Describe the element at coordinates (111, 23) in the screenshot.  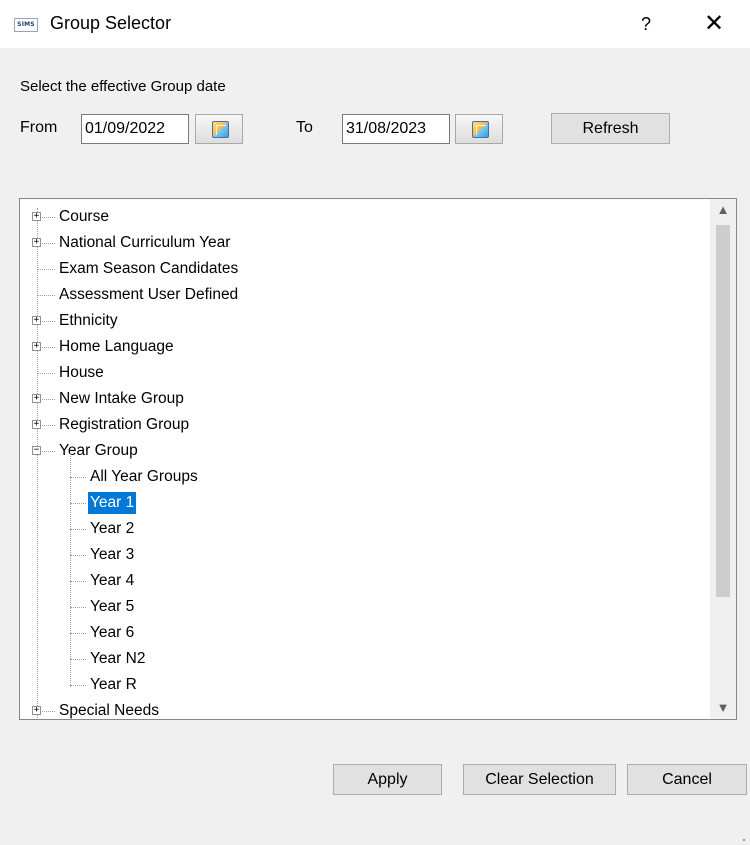
I see `window-title: Group Selector` at that location.